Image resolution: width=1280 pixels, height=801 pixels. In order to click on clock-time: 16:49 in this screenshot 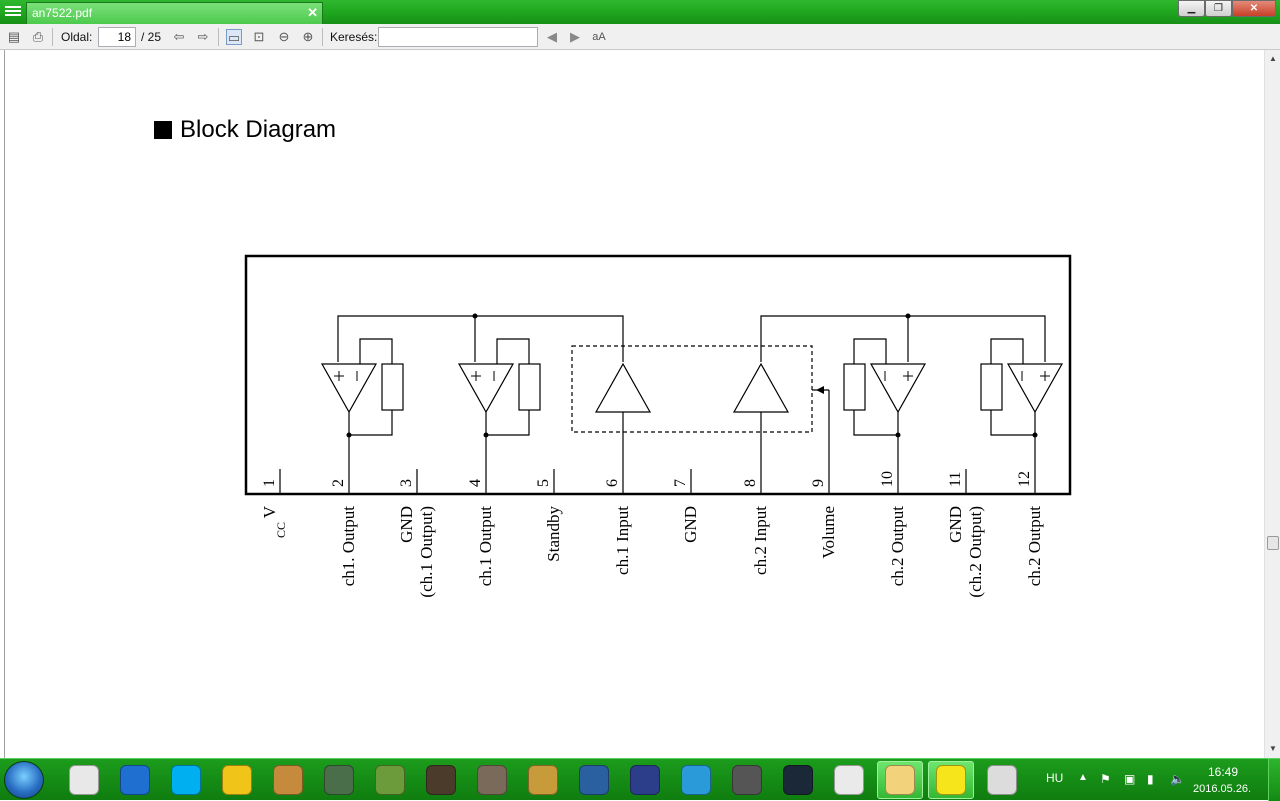, I will do `click(1223, 772)`.